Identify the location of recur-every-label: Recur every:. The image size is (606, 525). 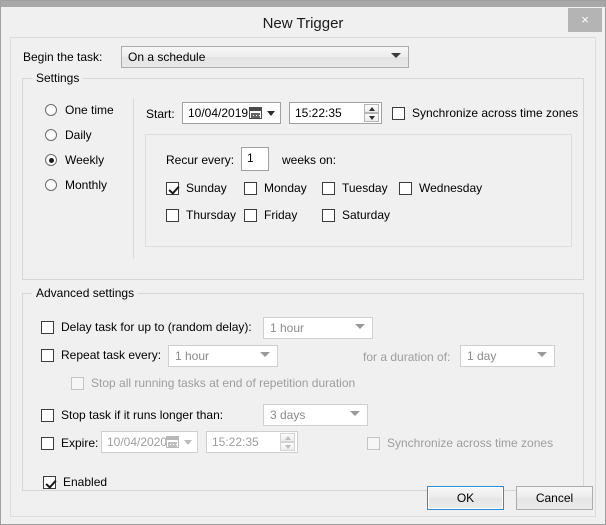
(200, 160).